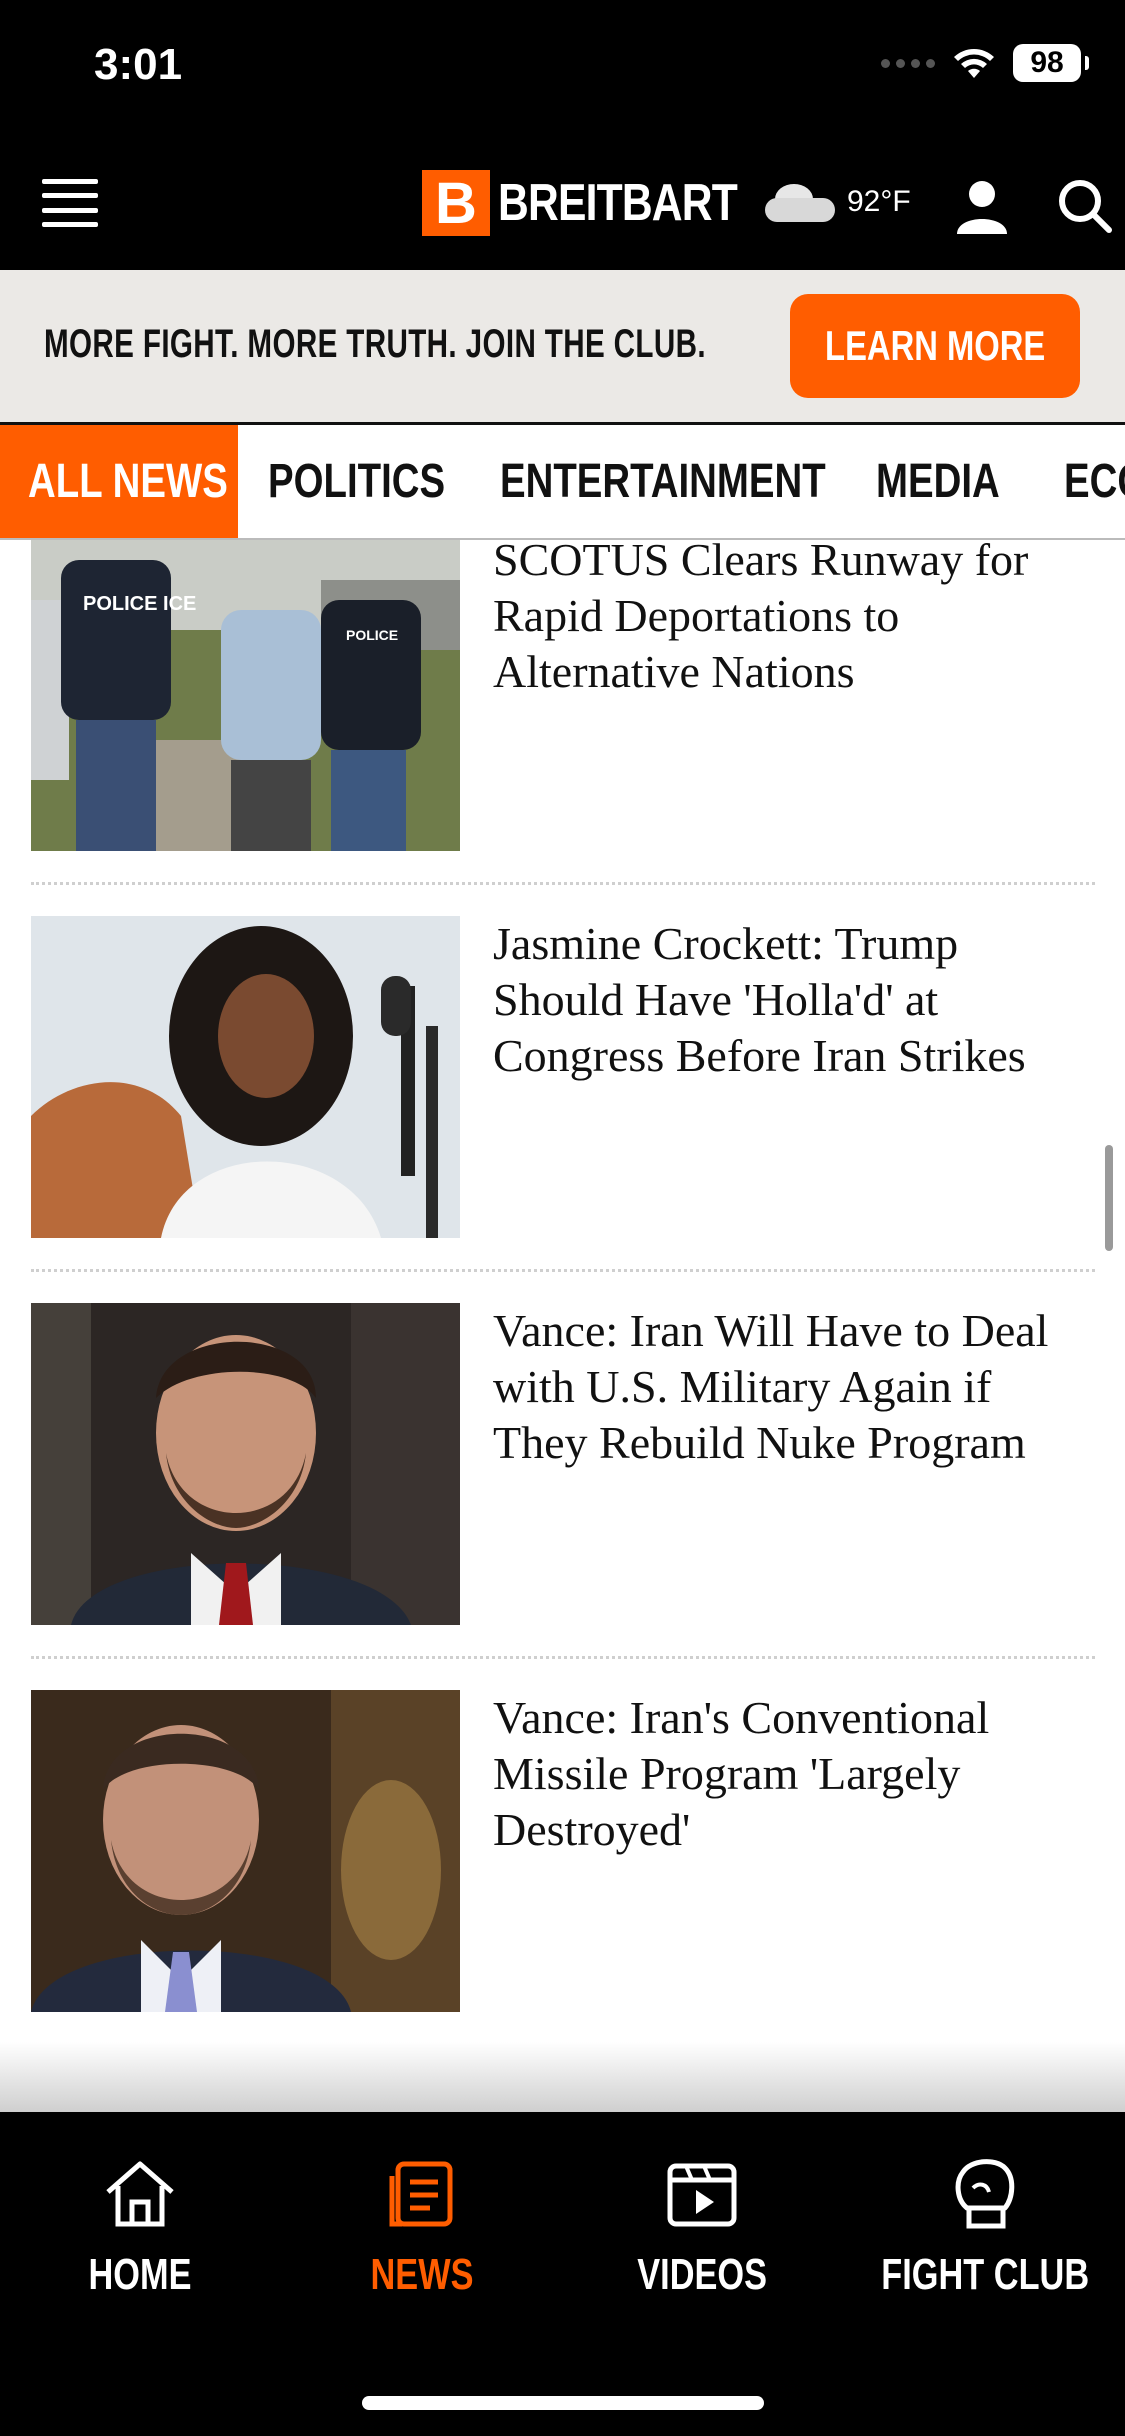 The width and height of the screenshot is (1125, 2436). What do you see at coordinates (985, 2194) in the screenshot?
I see `boxing-glove-icon` at bounding box center [985, 2194].